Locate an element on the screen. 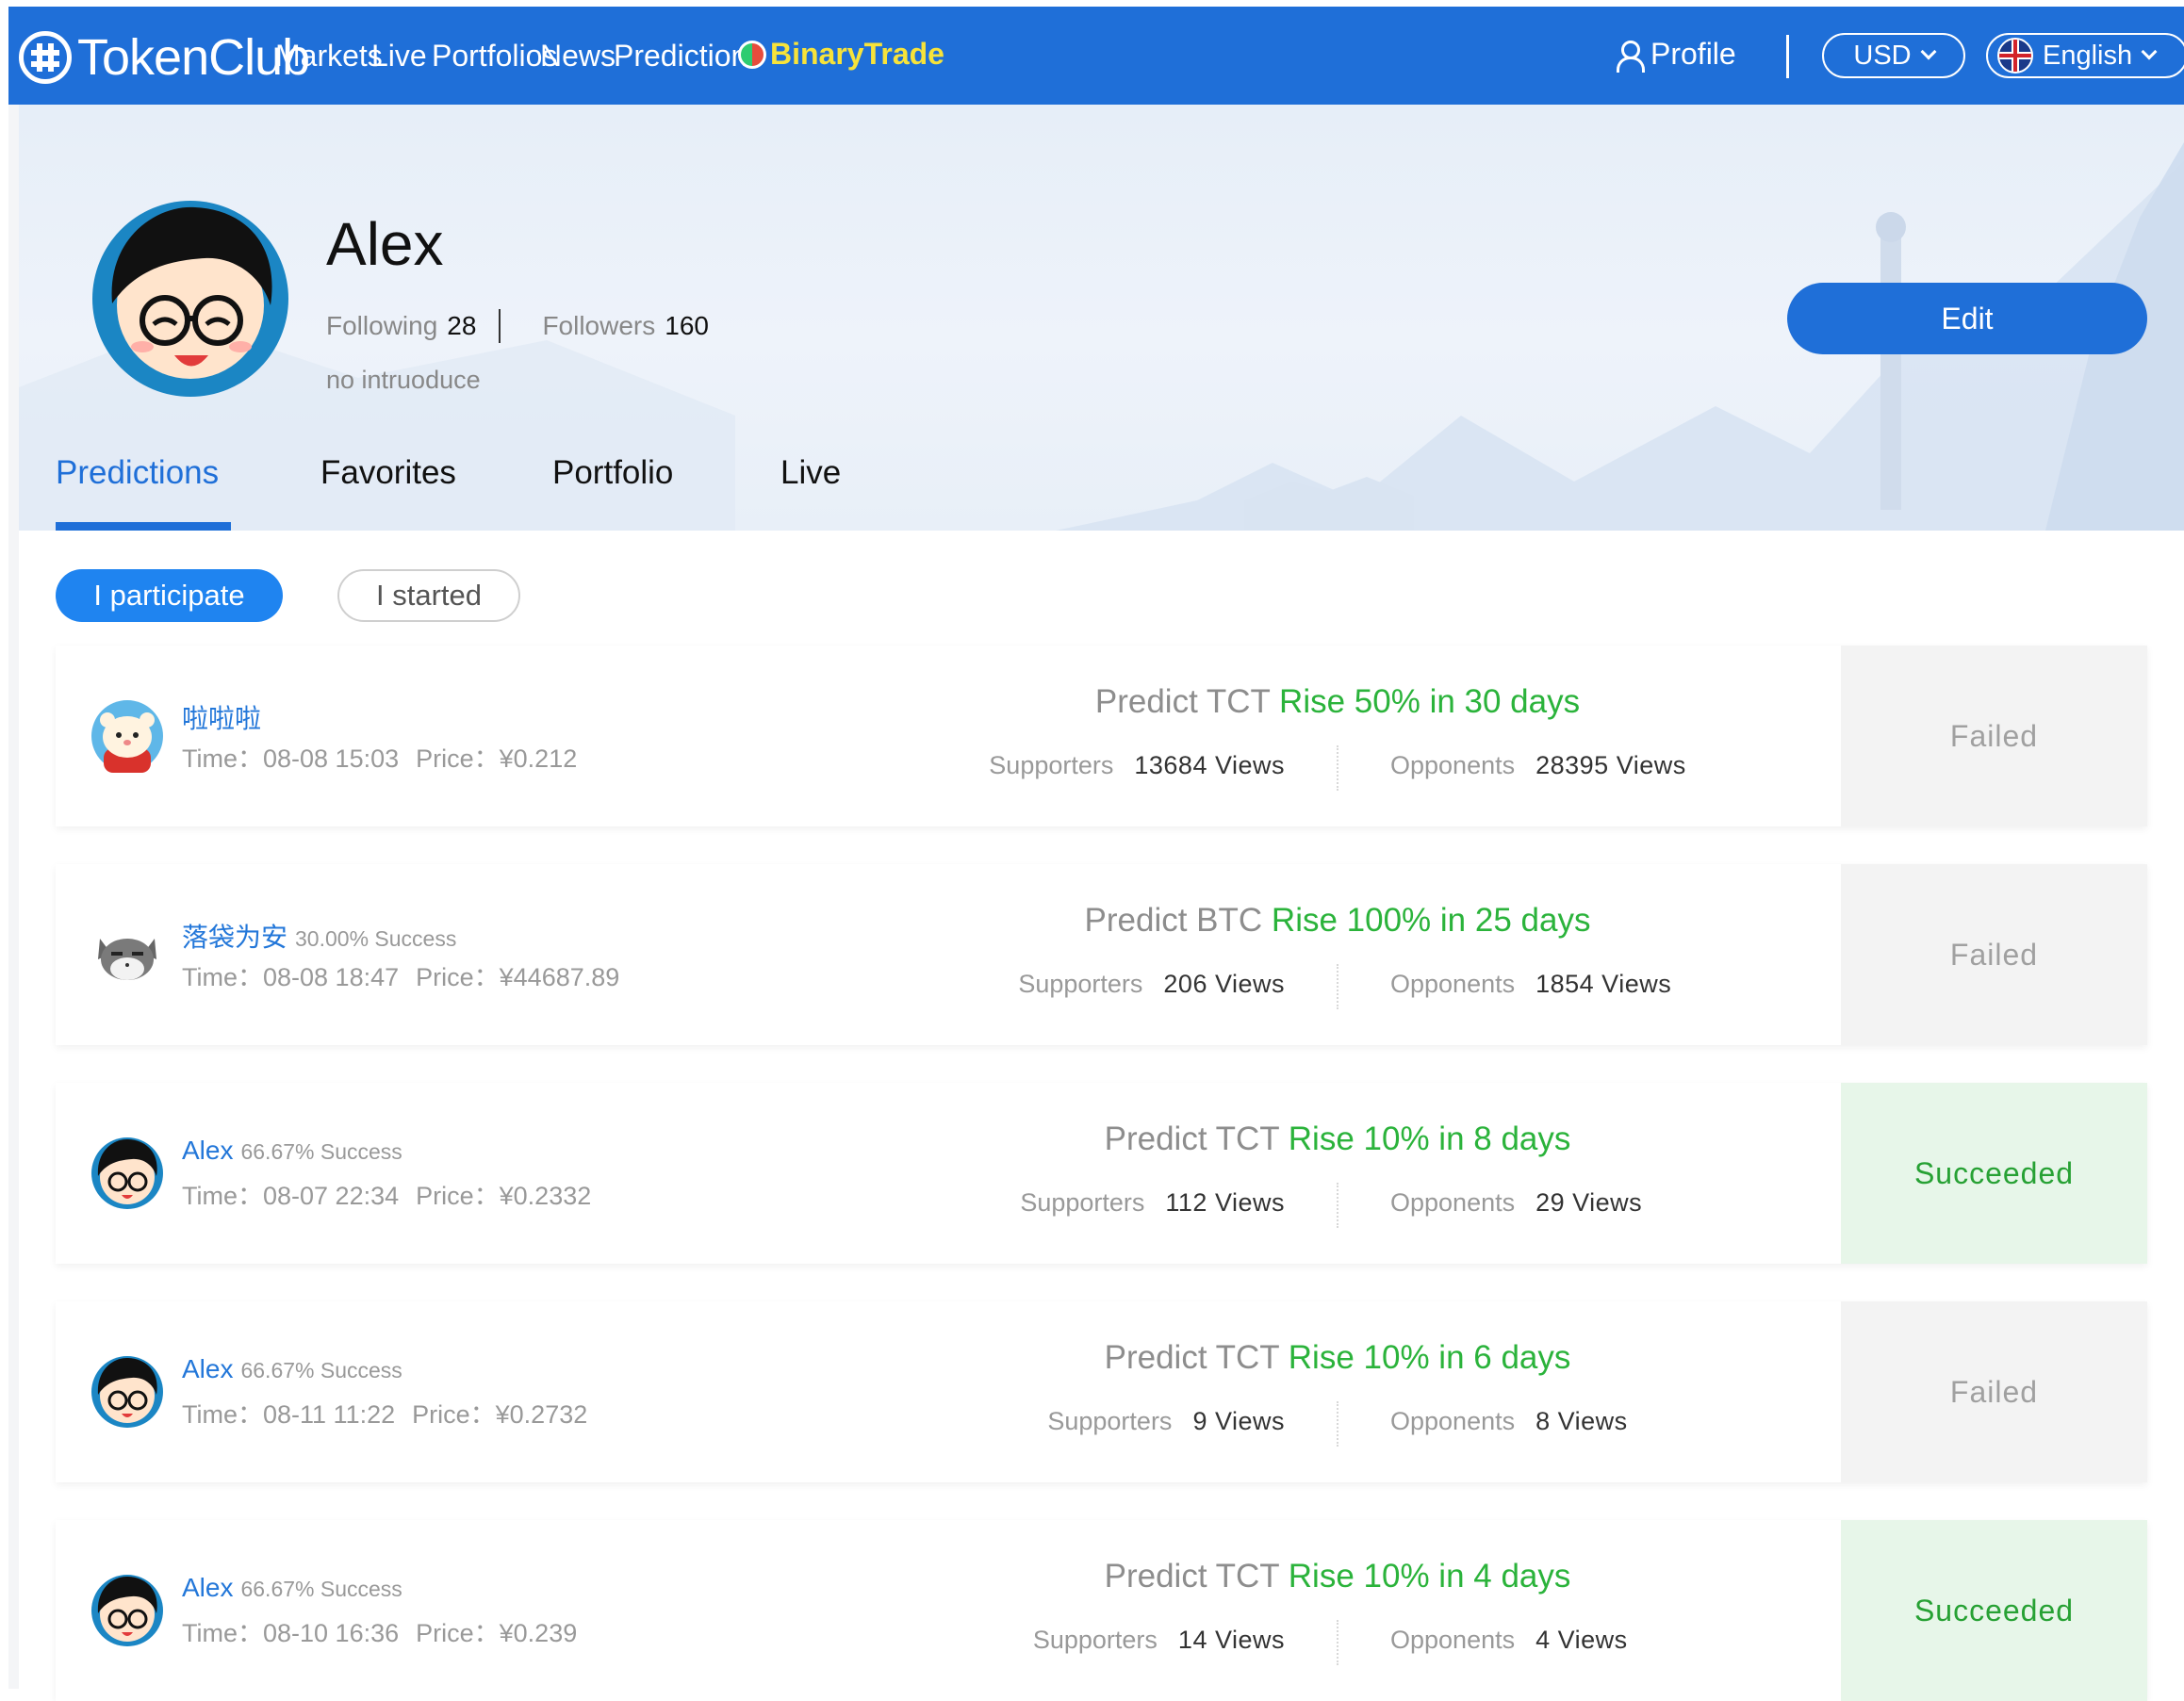  price-value: ¥0.2732 is located at coordinates (541, 1414).